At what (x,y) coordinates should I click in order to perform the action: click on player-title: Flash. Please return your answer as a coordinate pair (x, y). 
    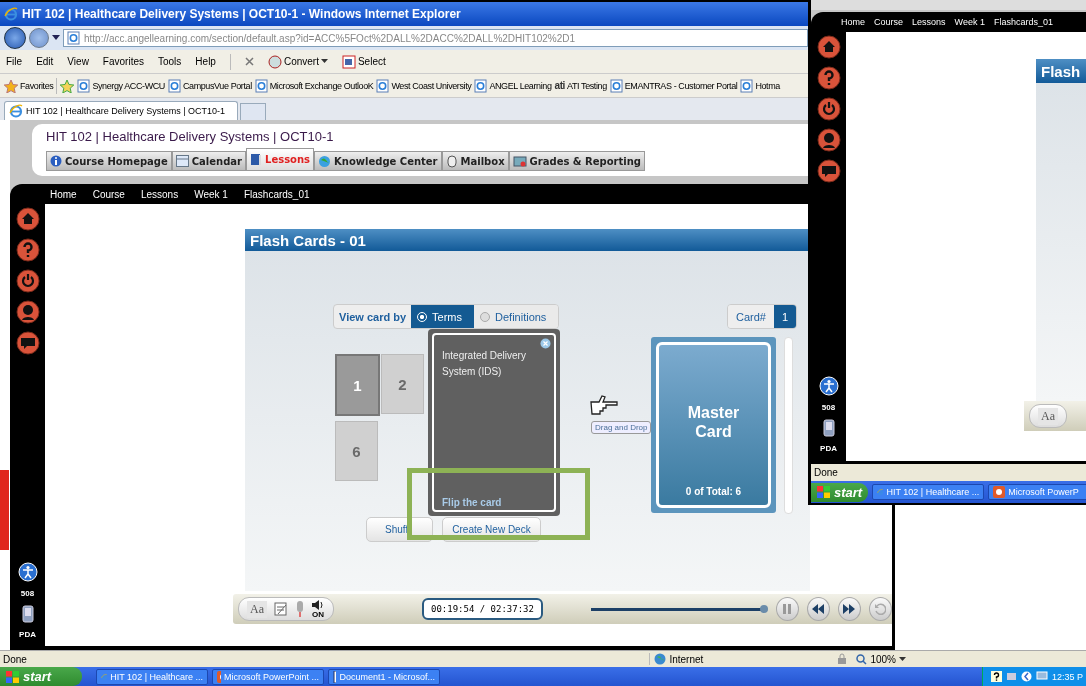
    Looking at the image, I should click on (1061, 71).